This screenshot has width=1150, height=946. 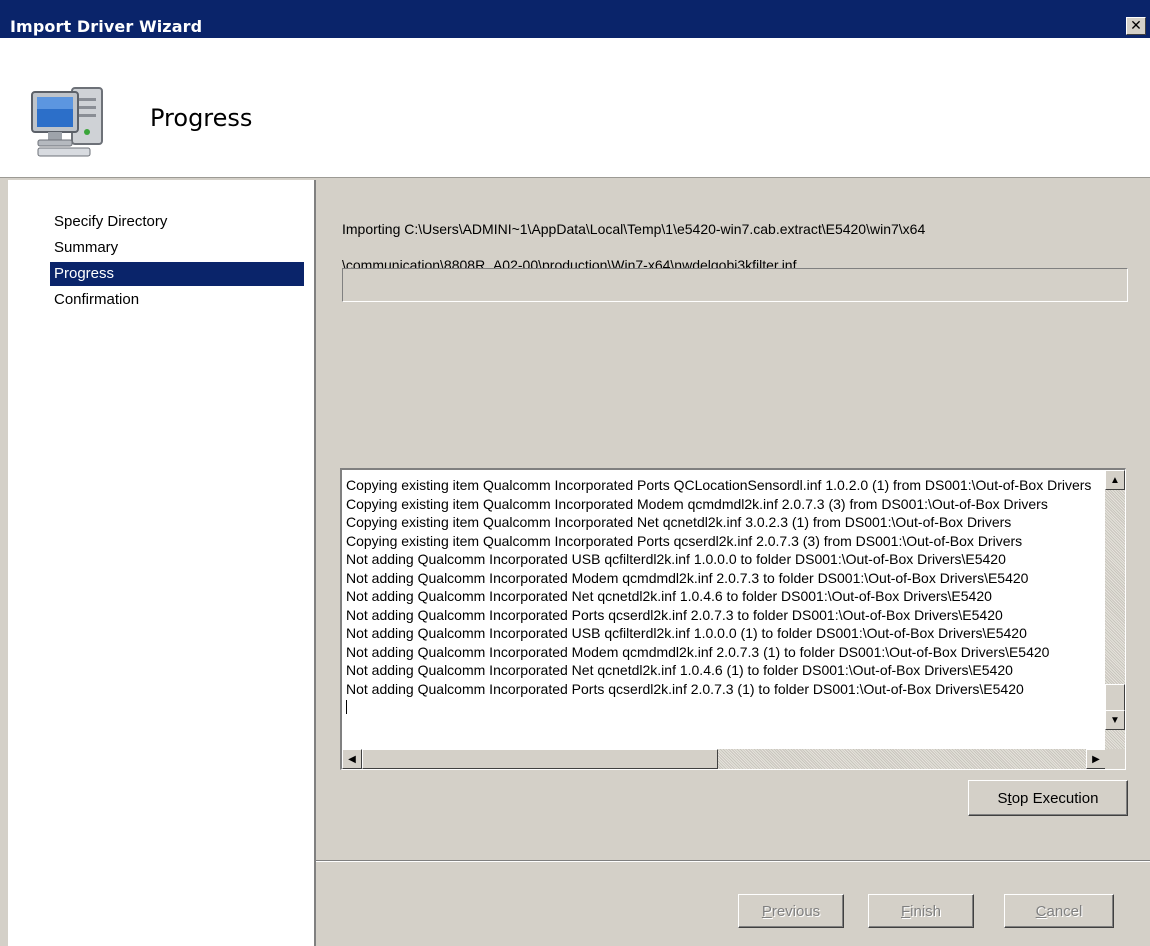 What do you see at coordinates (1041, 911) in the screenshot?
I see `accelerator-key: C` at bounding box center [1041, 911].